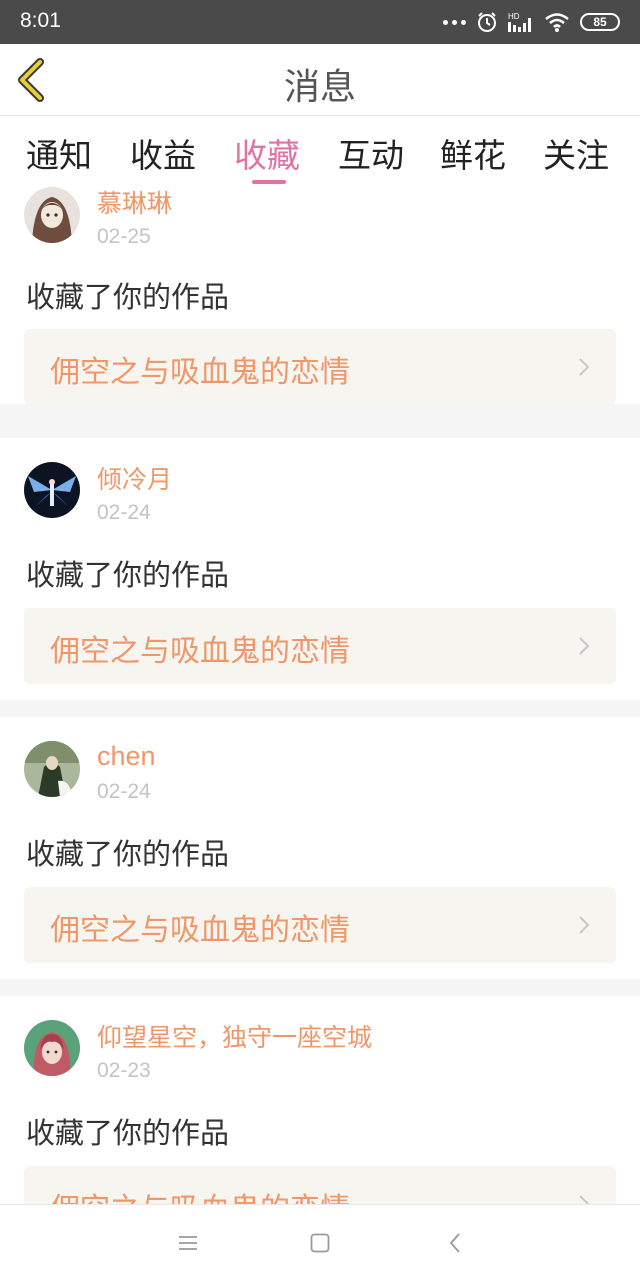 This screenshot has height=1280, width=640. I want to click on more-notifications-icon, so click(454, 22).